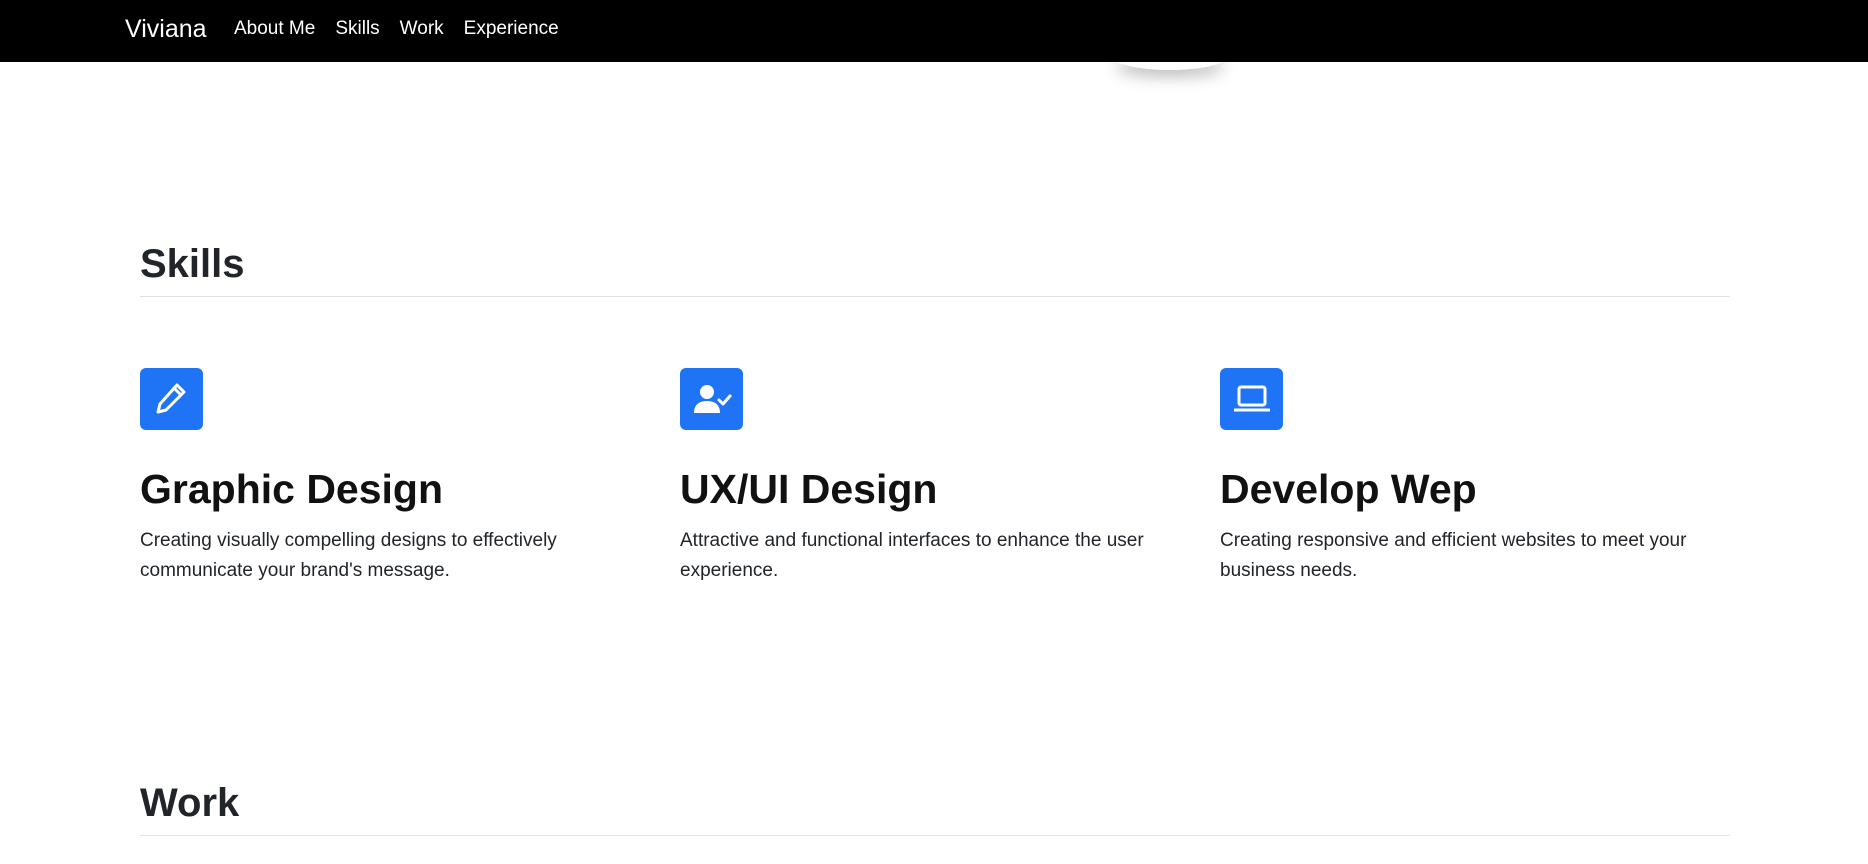 This screenshot has height=864, width=1868. What do you see at coordinates (357, 29) in the screenshot?
I see `nav-link-skills: Skills` at bounding box center [357, 29].